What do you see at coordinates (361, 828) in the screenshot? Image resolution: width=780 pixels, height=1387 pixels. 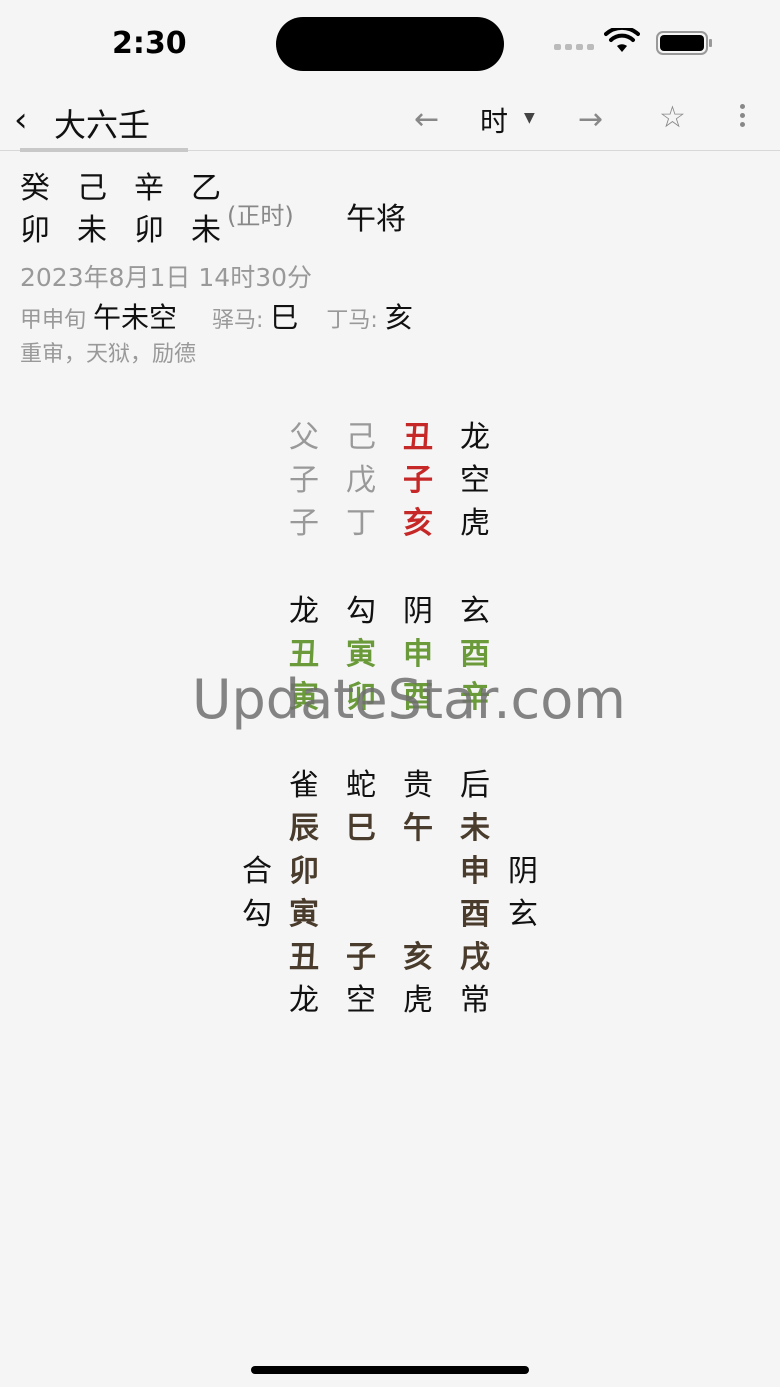 I see `tianpan-branch: 巳` at bounding box center [361, 828].